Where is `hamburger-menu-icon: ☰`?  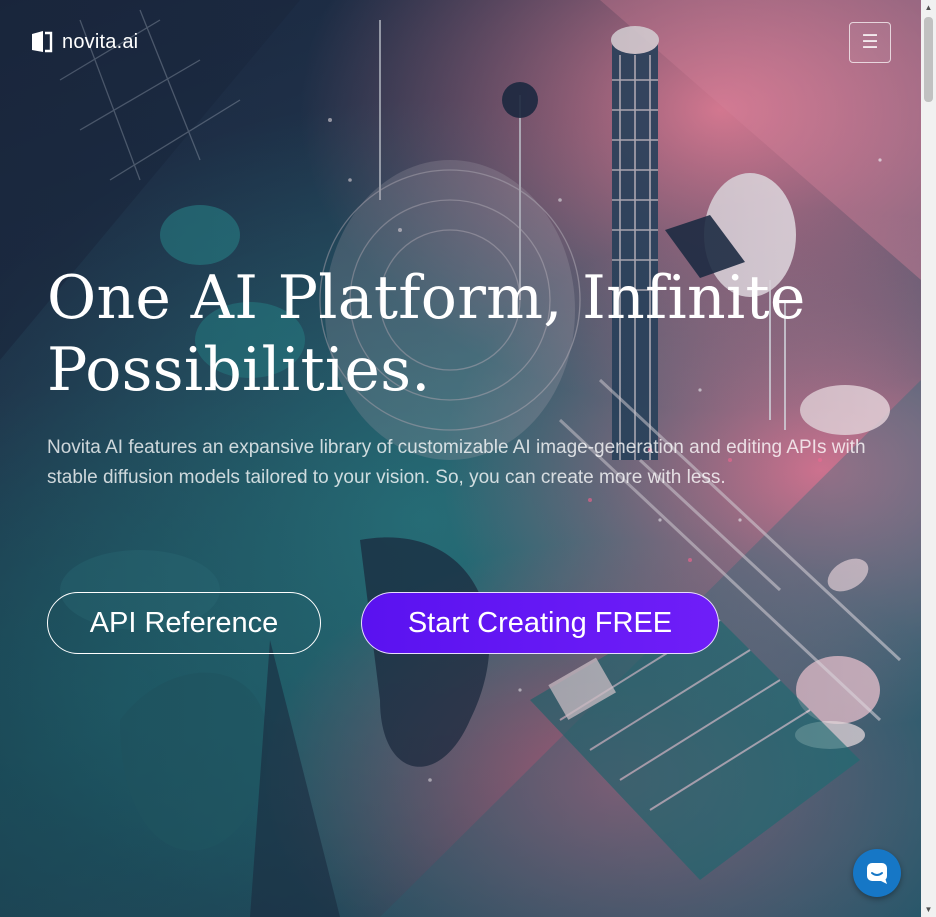 hamburger-menu-icon: ☰ is located at coordinates (870, 42).